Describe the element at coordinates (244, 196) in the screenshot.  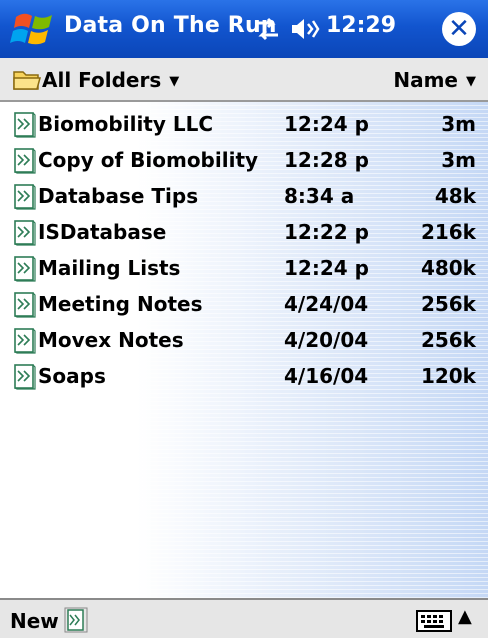
I see `list-item: Database Tips 8:34 a 48k` at that location.